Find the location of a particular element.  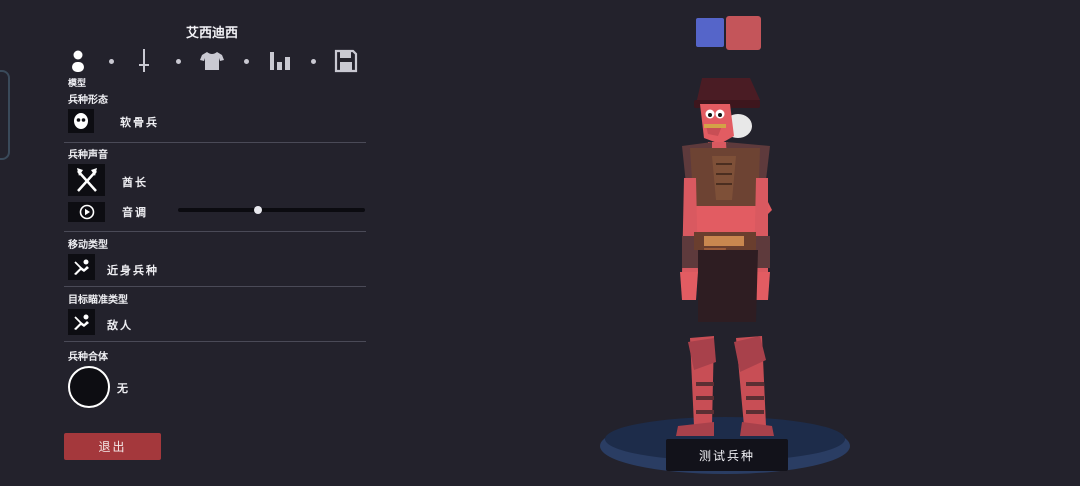

base-unit-value: 软骨兵 is located at coordinates (139, 122).